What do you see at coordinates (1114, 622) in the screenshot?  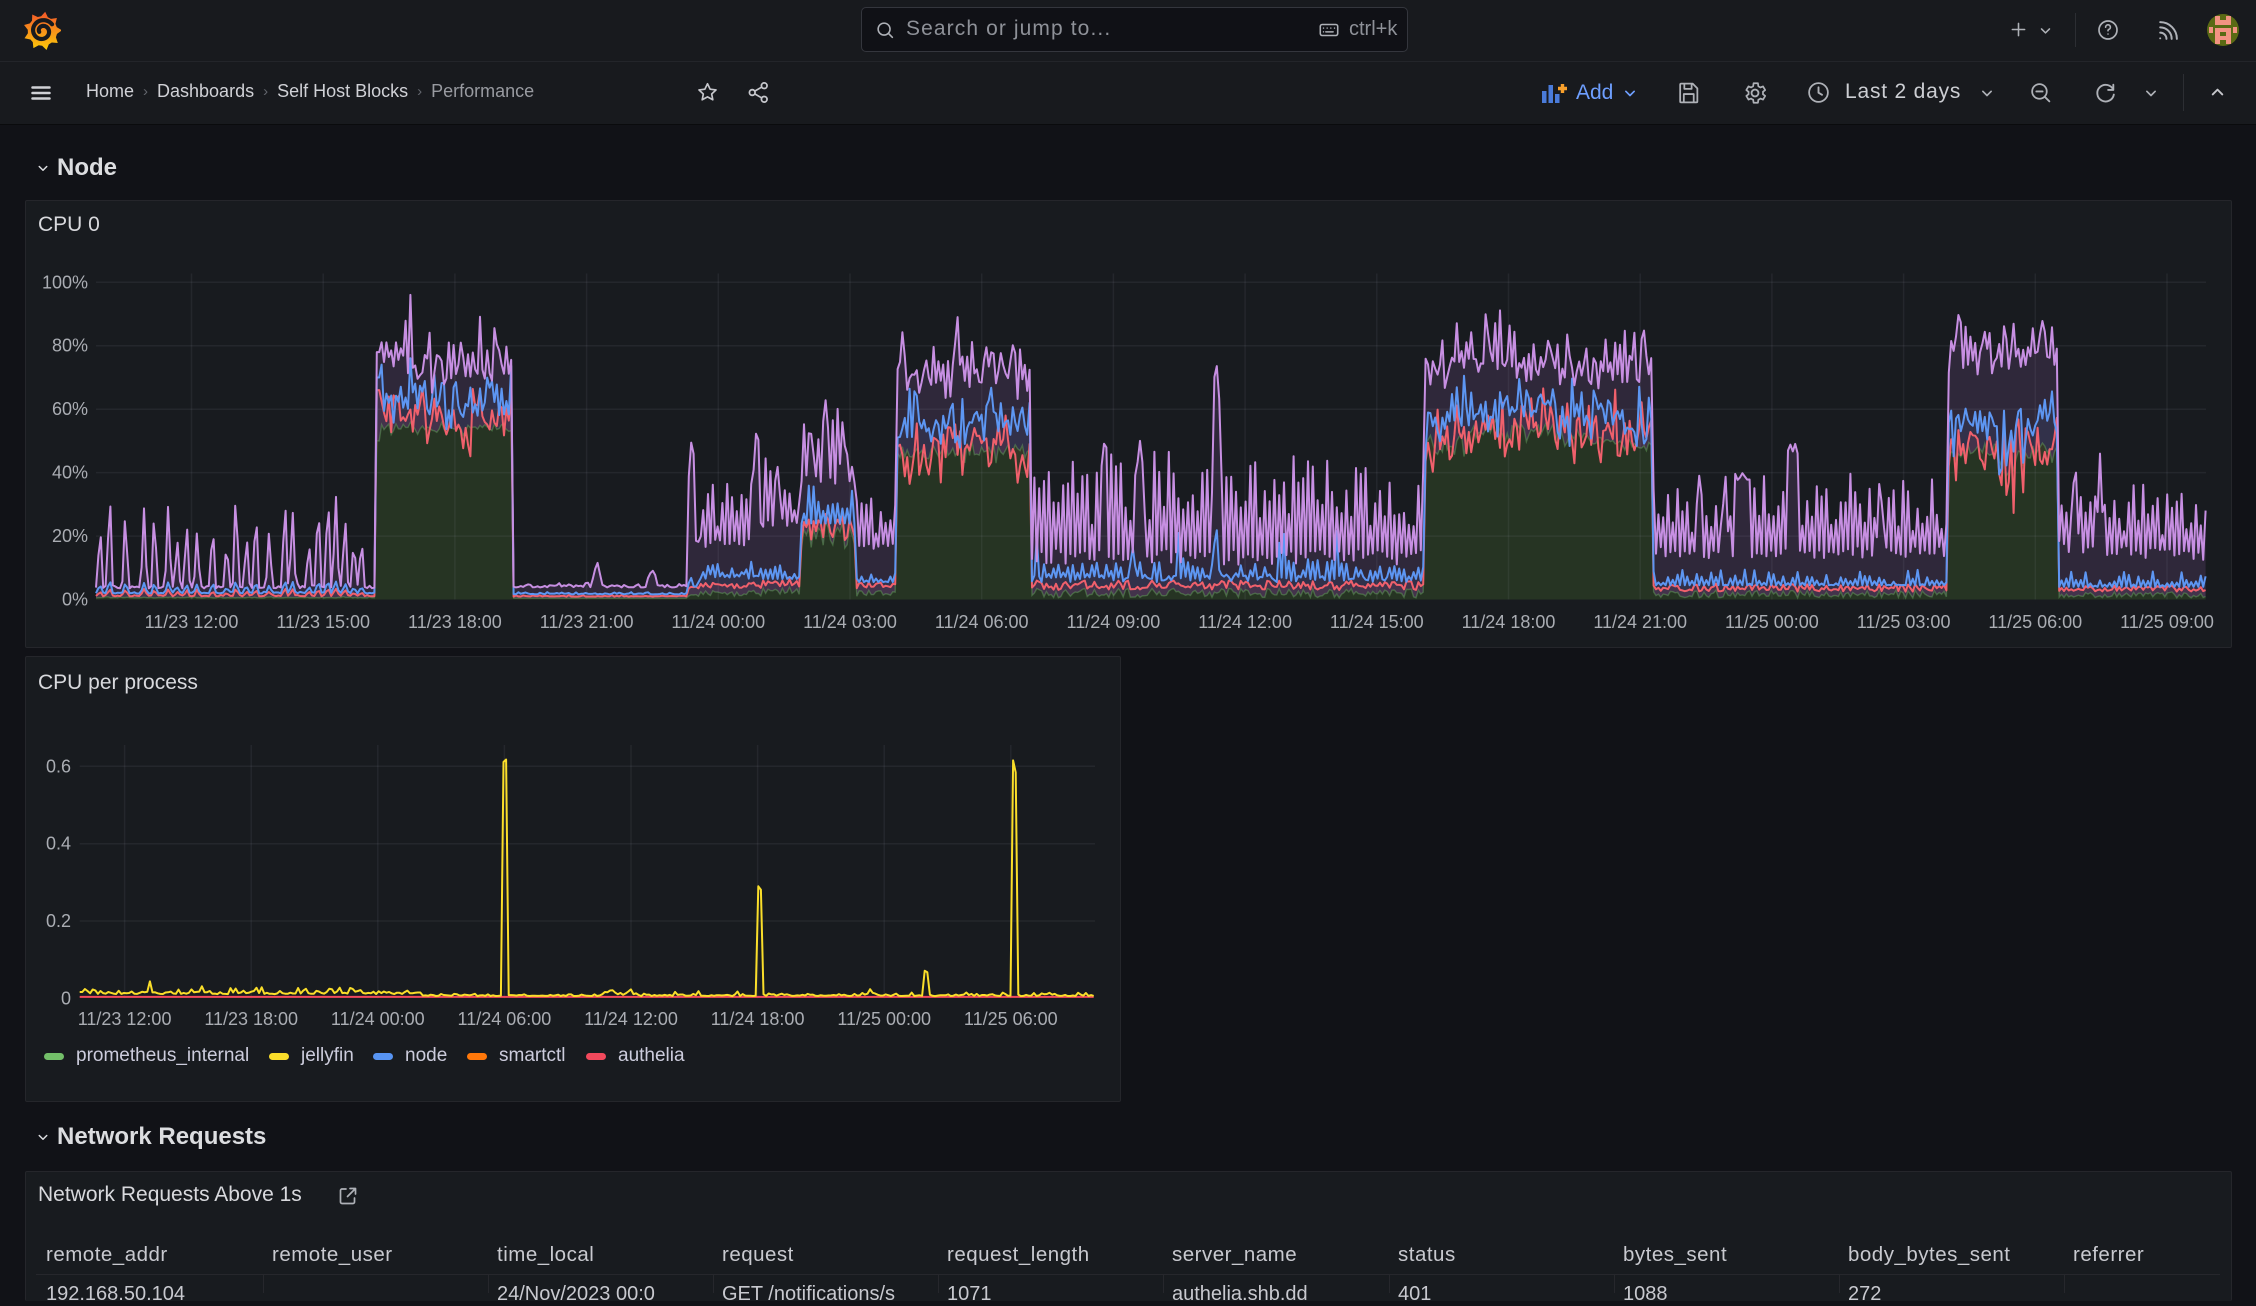 I see `svg-text: 11/24 09:00` at bounding box center [1114, 622].